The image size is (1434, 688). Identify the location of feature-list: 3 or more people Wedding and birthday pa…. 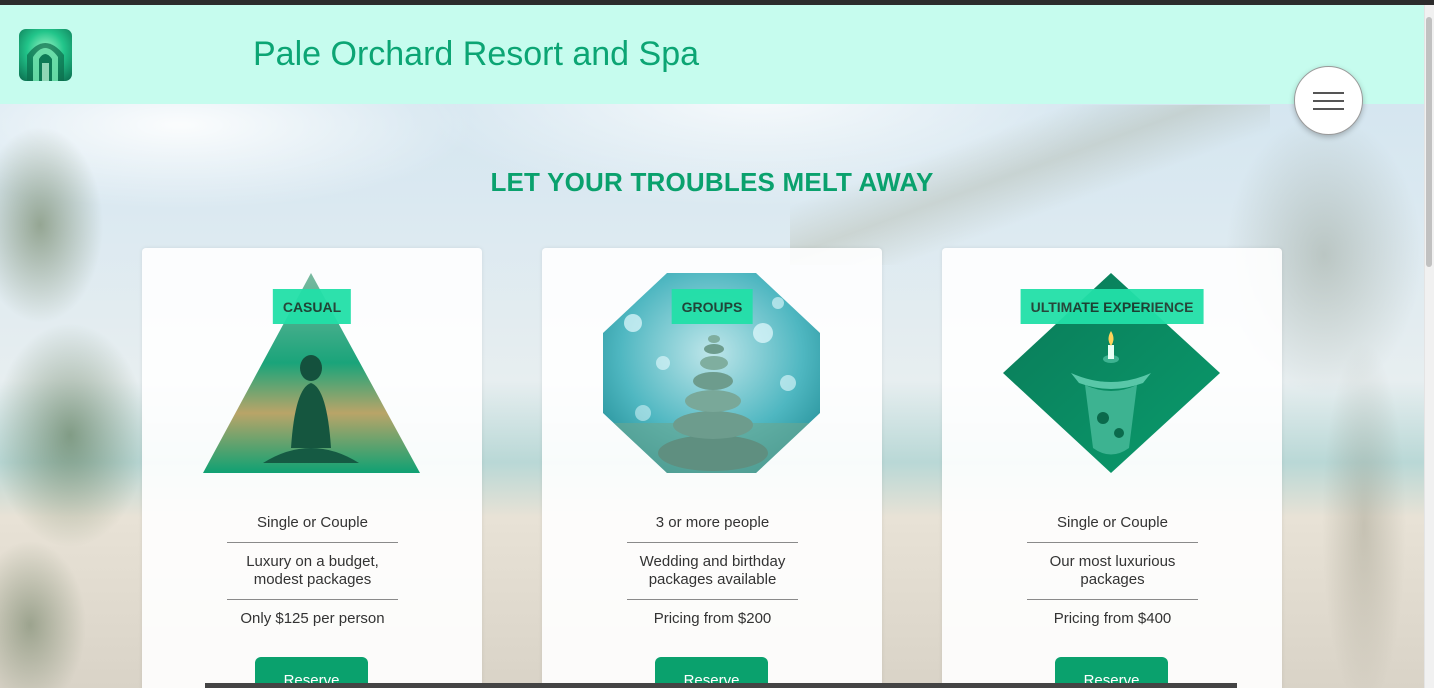
(712, 574).